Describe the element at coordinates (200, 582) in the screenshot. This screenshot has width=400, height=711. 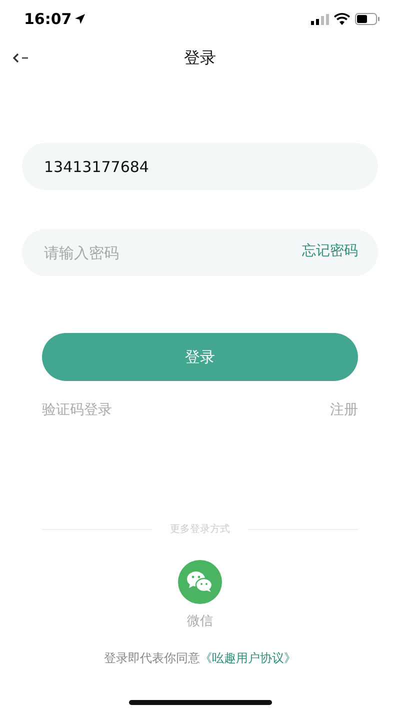
I see `chat-bubbles-icon` at that location.